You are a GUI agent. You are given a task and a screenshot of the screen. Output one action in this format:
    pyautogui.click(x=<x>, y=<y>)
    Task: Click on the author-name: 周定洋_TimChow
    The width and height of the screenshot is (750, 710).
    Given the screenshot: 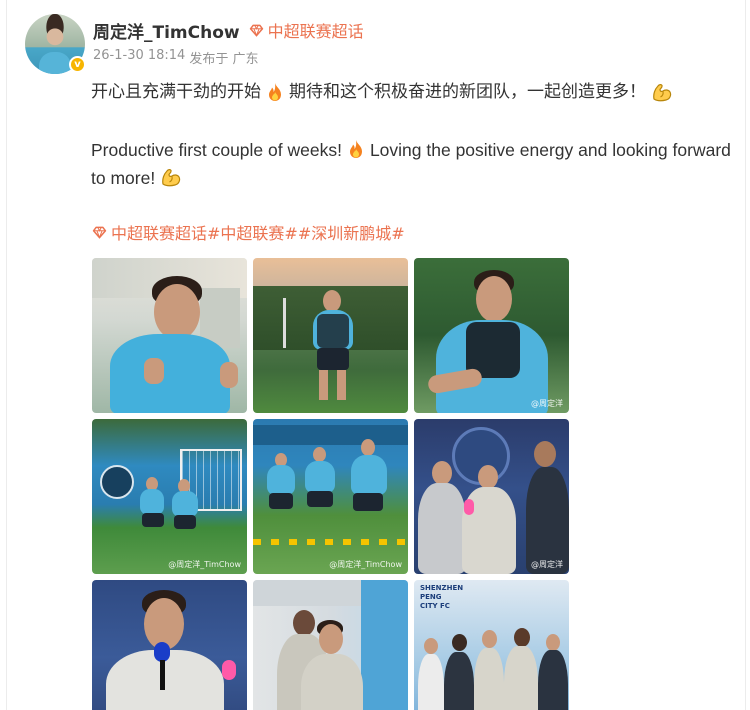 What is the action you would take?
    pyautogui.click(x=166, y=30)
    